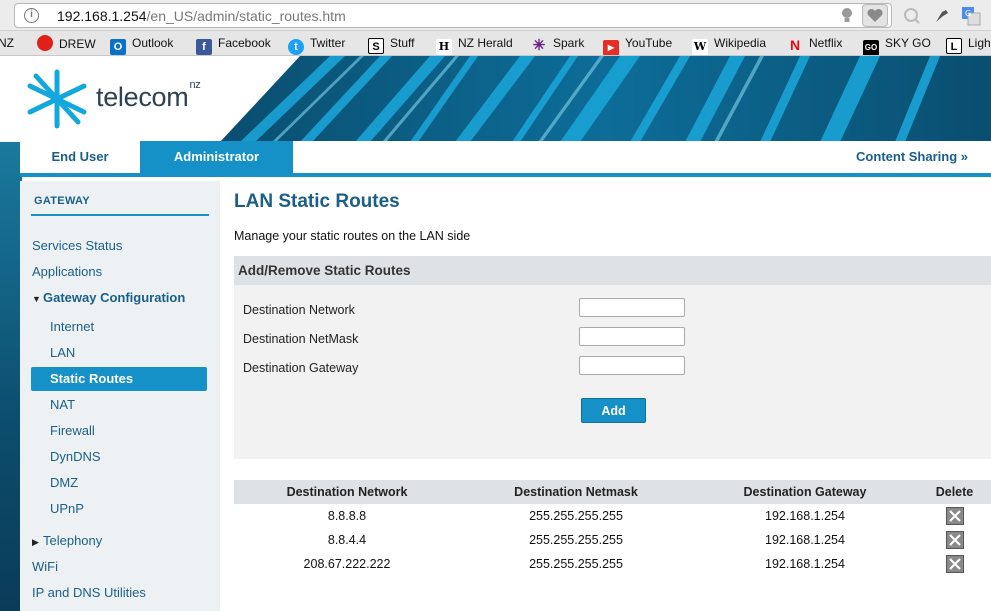 Image resolution: width=991 pixels, height=611 pixels. I want to click on column-header: Destination Gateway, so click(805, 492).